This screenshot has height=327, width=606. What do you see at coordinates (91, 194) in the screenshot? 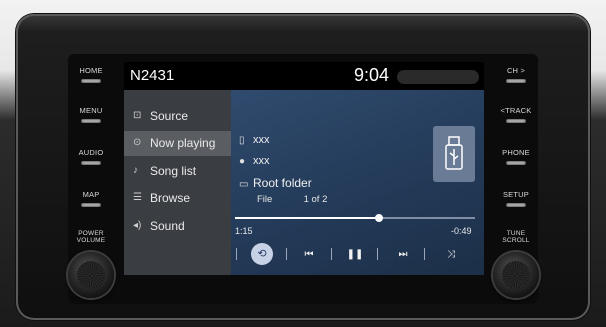
I see `map-button-label: MAP` at bounding box center [91, 194].